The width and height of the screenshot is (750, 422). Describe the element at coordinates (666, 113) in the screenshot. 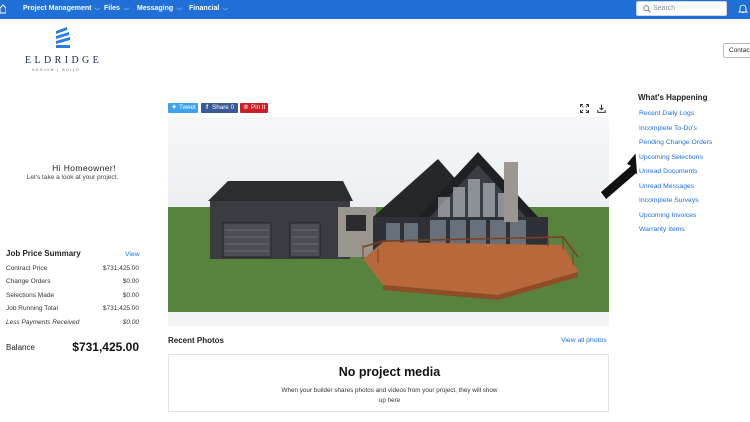

I see `link-recent-daily-logs: Recent Daily Logs` at that location.